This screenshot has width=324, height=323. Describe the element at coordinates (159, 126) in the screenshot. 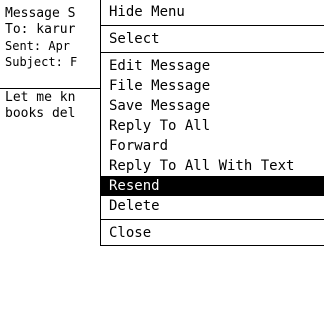

I see `menu-item-reply-to-all: Reply To All` at that location.